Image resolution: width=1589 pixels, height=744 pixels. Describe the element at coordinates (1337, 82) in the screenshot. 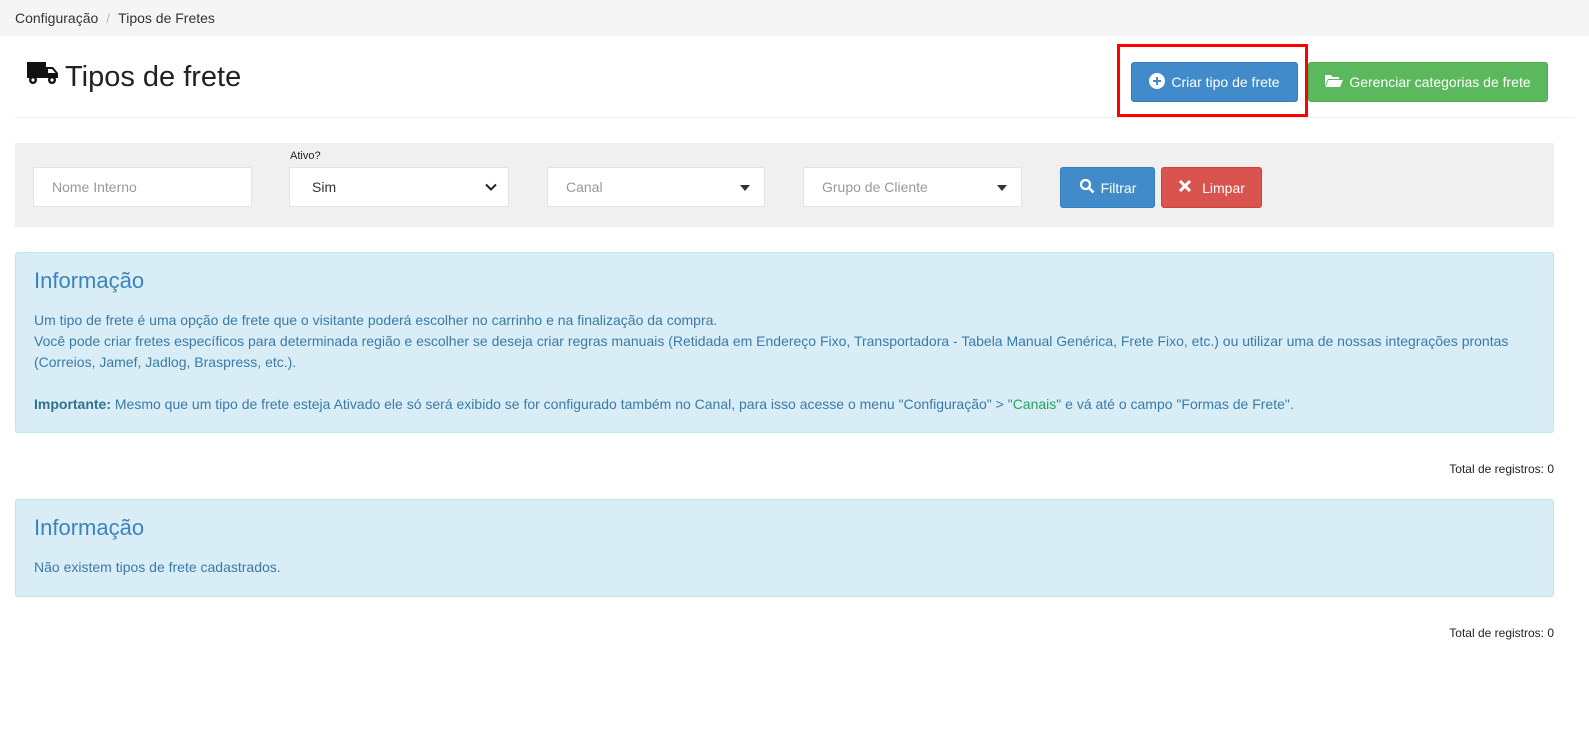

I see `folder-open-icon` at that location.